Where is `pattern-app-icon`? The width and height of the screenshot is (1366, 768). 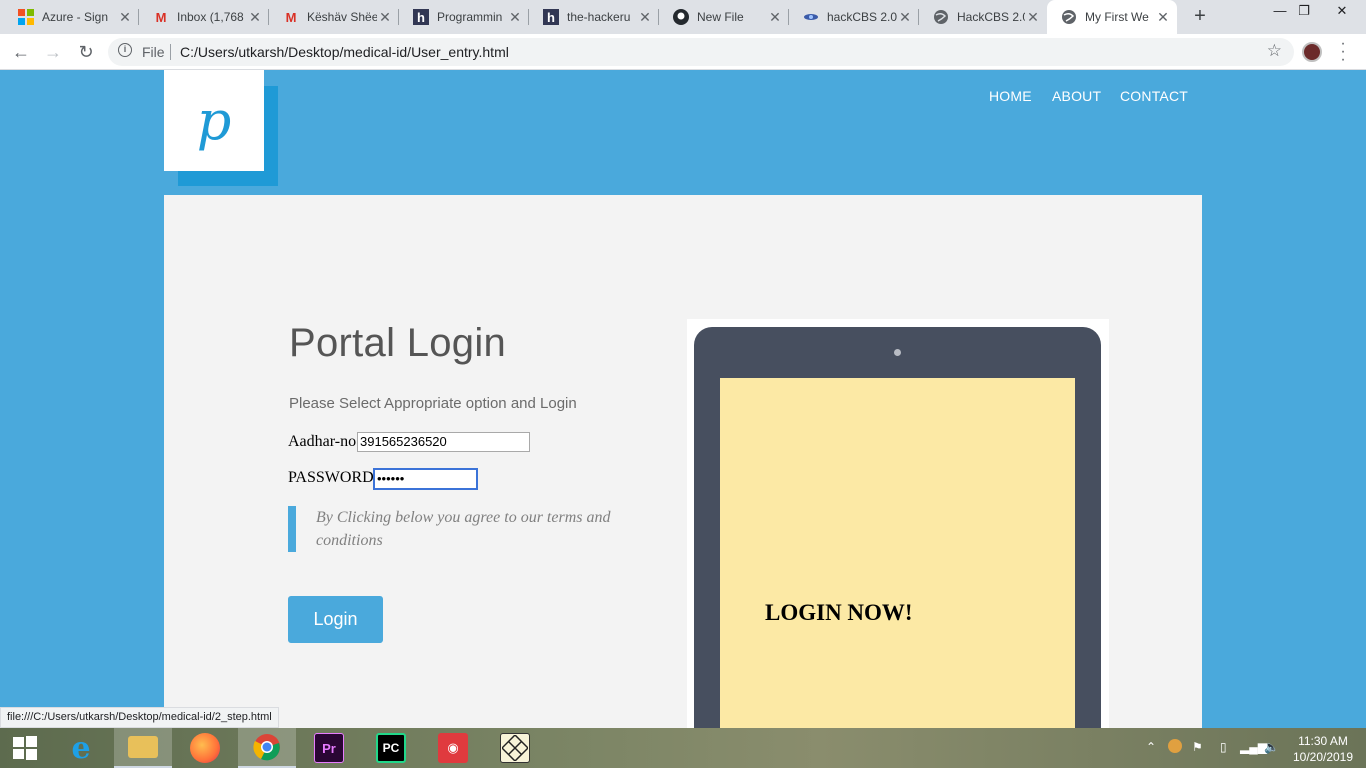
pattern-app-icon is located at coordinates (515, 748).